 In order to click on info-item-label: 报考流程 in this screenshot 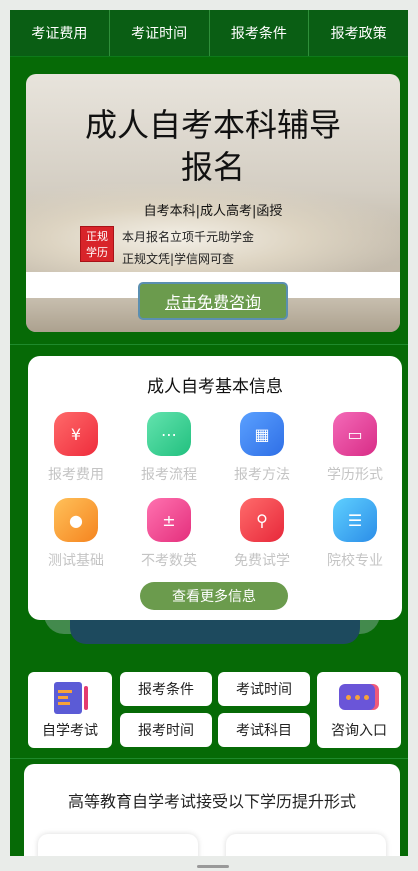, I will do `click(169, 475)`.